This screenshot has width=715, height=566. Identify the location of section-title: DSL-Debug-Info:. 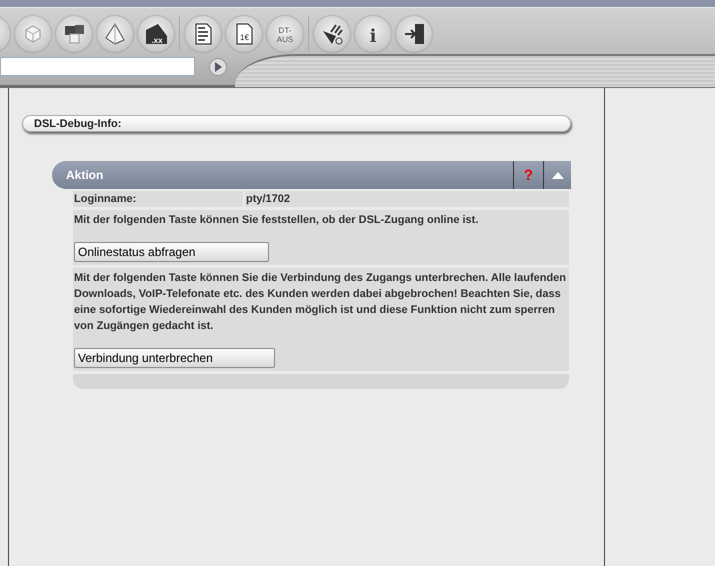
(296, 123).